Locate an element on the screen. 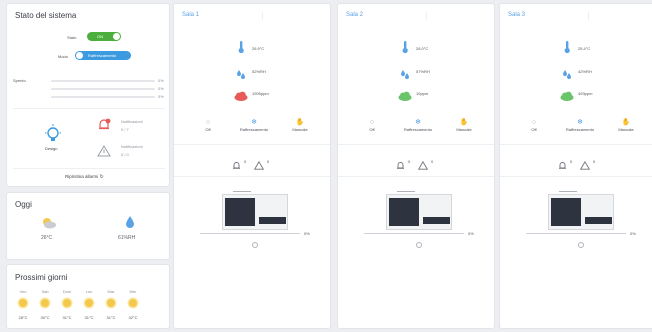  mode-cooling-label: Raffrescamento is located at coordinates (418, 129).